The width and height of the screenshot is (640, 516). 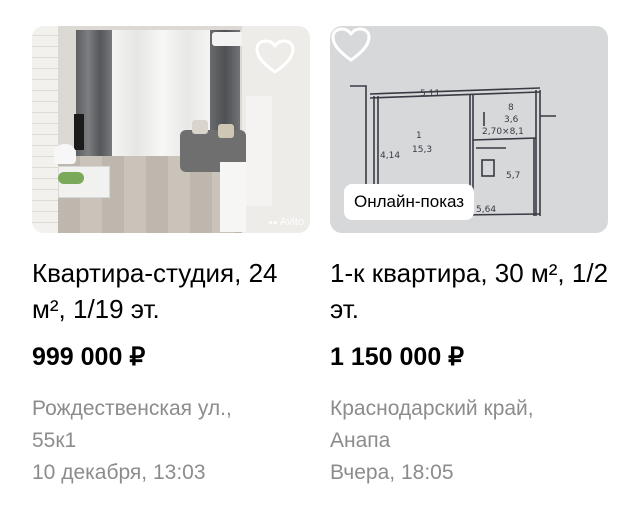 I want to click on listing-price: 1 150 000 ₽, so click(x=397, y=357).